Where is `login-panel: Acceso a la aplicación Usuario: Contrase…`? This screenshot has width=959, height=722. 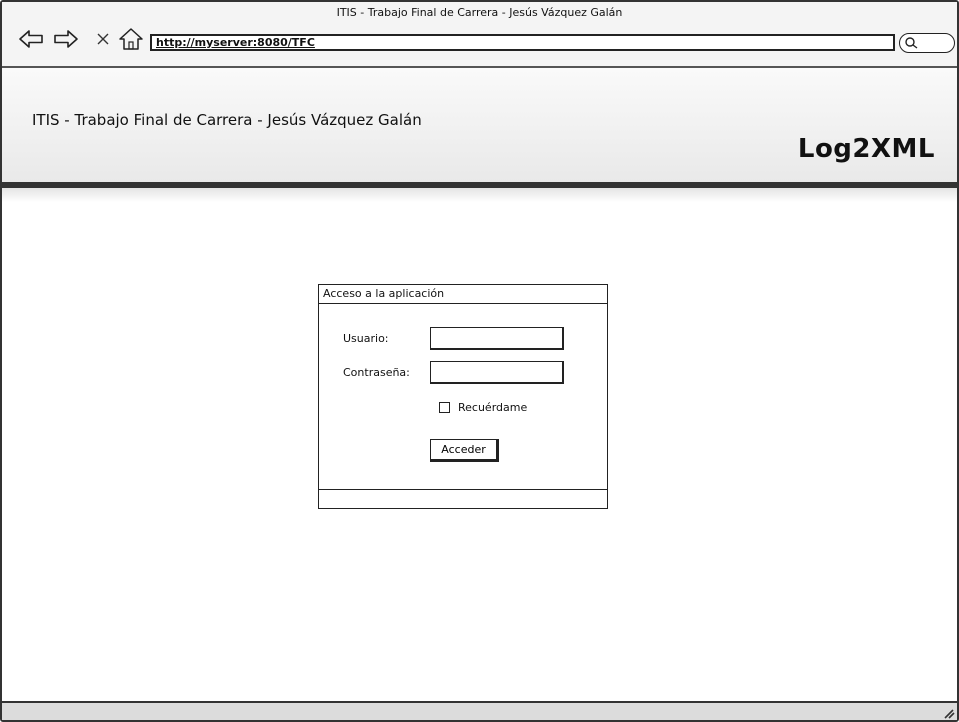
login-panel: Acceso a la aplicación Usuario: Contrase… is located at coordinates (463, 396).